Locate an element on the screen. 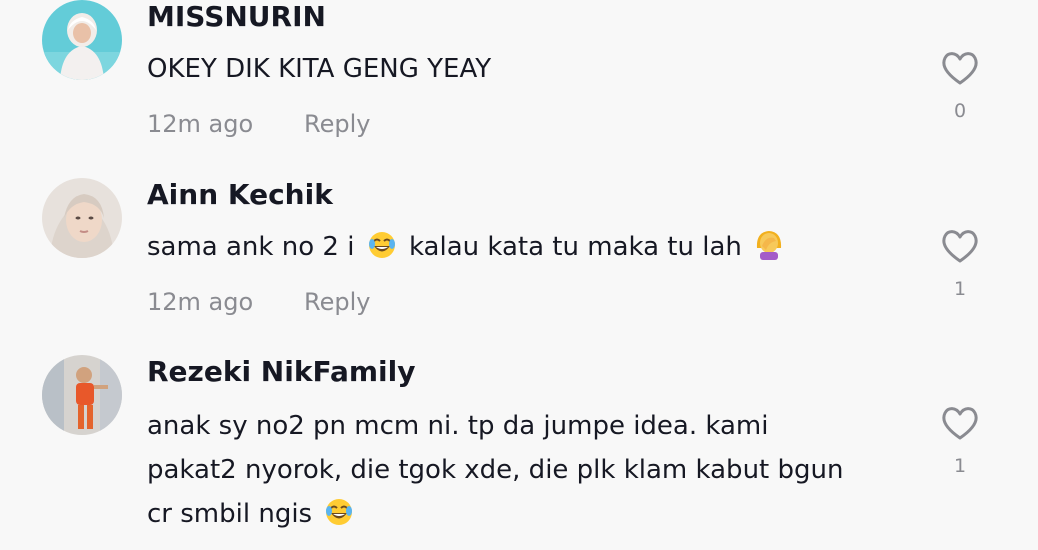 The height and width of the screenshot is (550, 1038). comment-text-line: cr smbil ngis is located at coordinates (527, 516).